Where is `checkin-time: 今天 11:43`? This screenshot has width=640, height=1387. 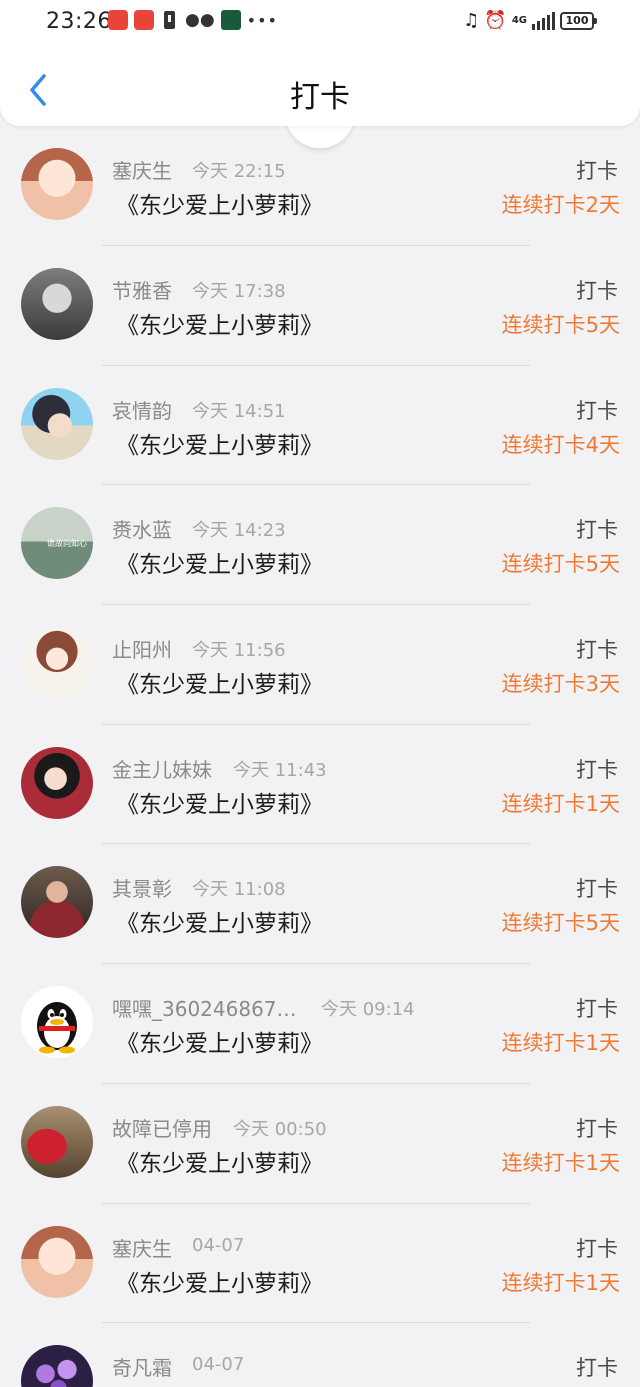
checkin-time: 今天 11:43 is located at coordinates (280, 770).